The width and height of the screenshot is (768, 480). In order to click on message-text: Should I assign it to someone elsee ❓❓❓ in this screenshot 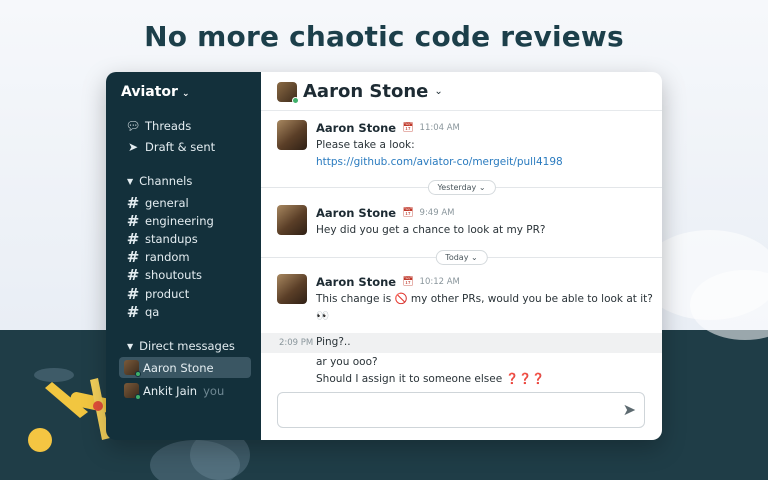, I will do `click(430, 379)`.